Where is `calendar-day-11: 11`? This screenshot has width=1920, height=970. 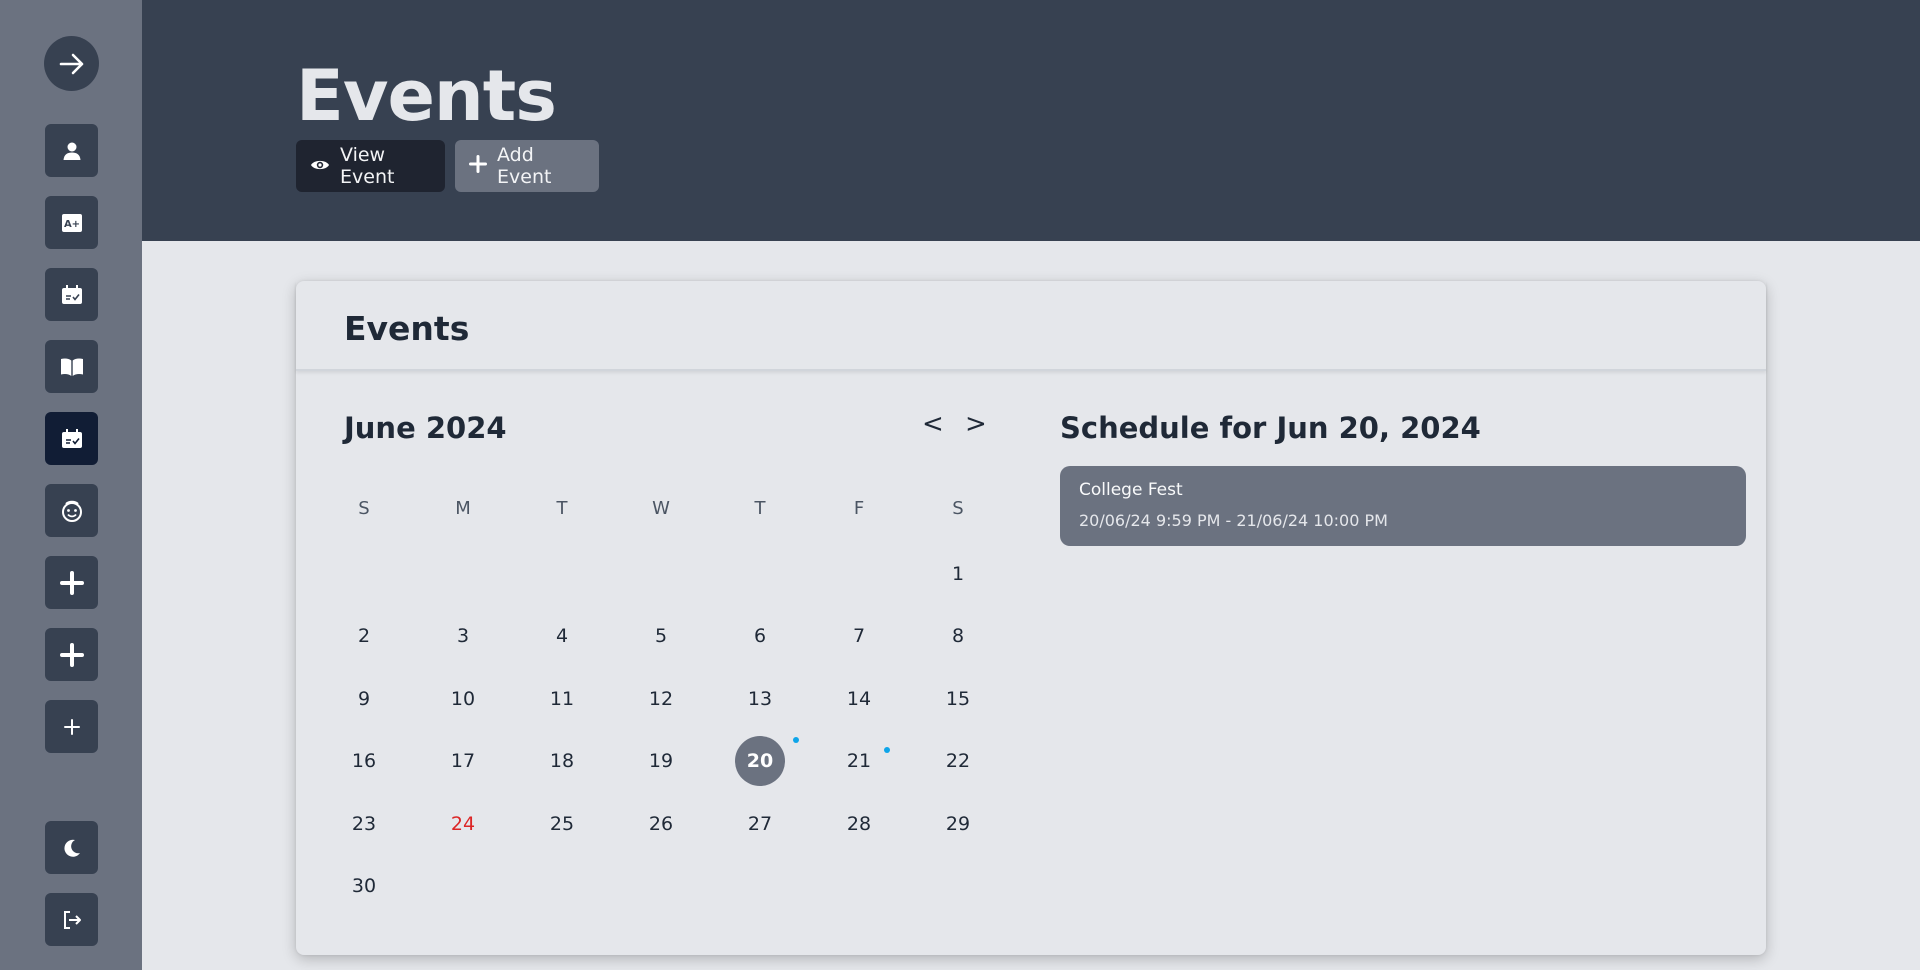 calendar-day-11: 11 is located at coordinates (562, 699).